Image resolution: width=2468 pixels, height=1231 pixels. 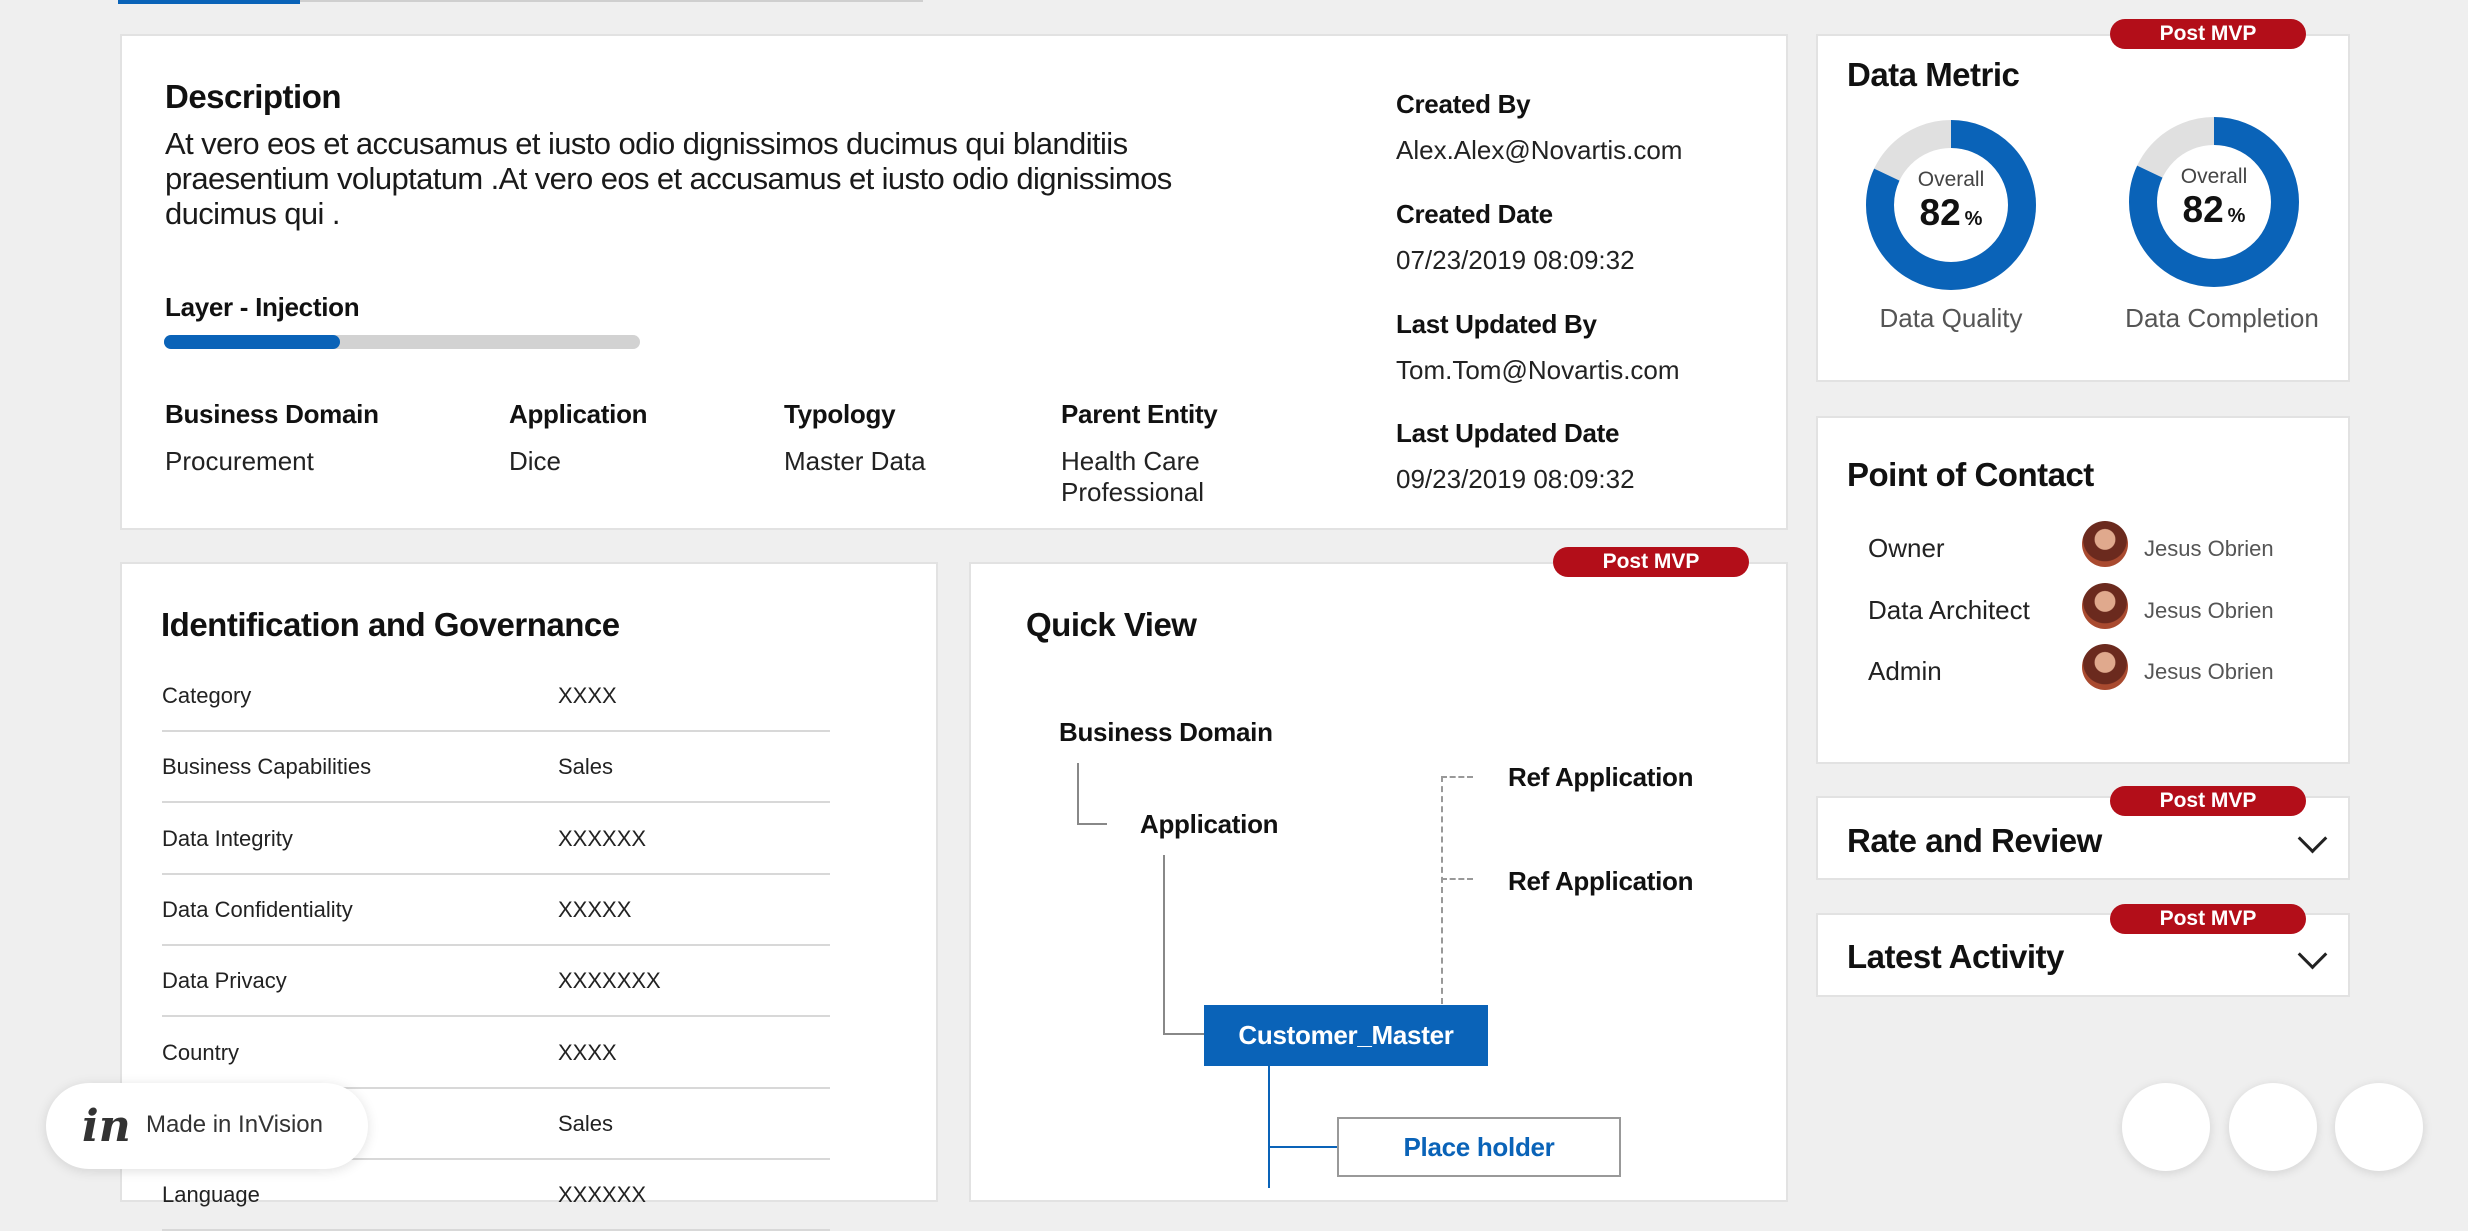 What do you see at coordinates (1234, 2) in the screenshot?
I see `top-tab-bar` at bounding box center [1234, 2].